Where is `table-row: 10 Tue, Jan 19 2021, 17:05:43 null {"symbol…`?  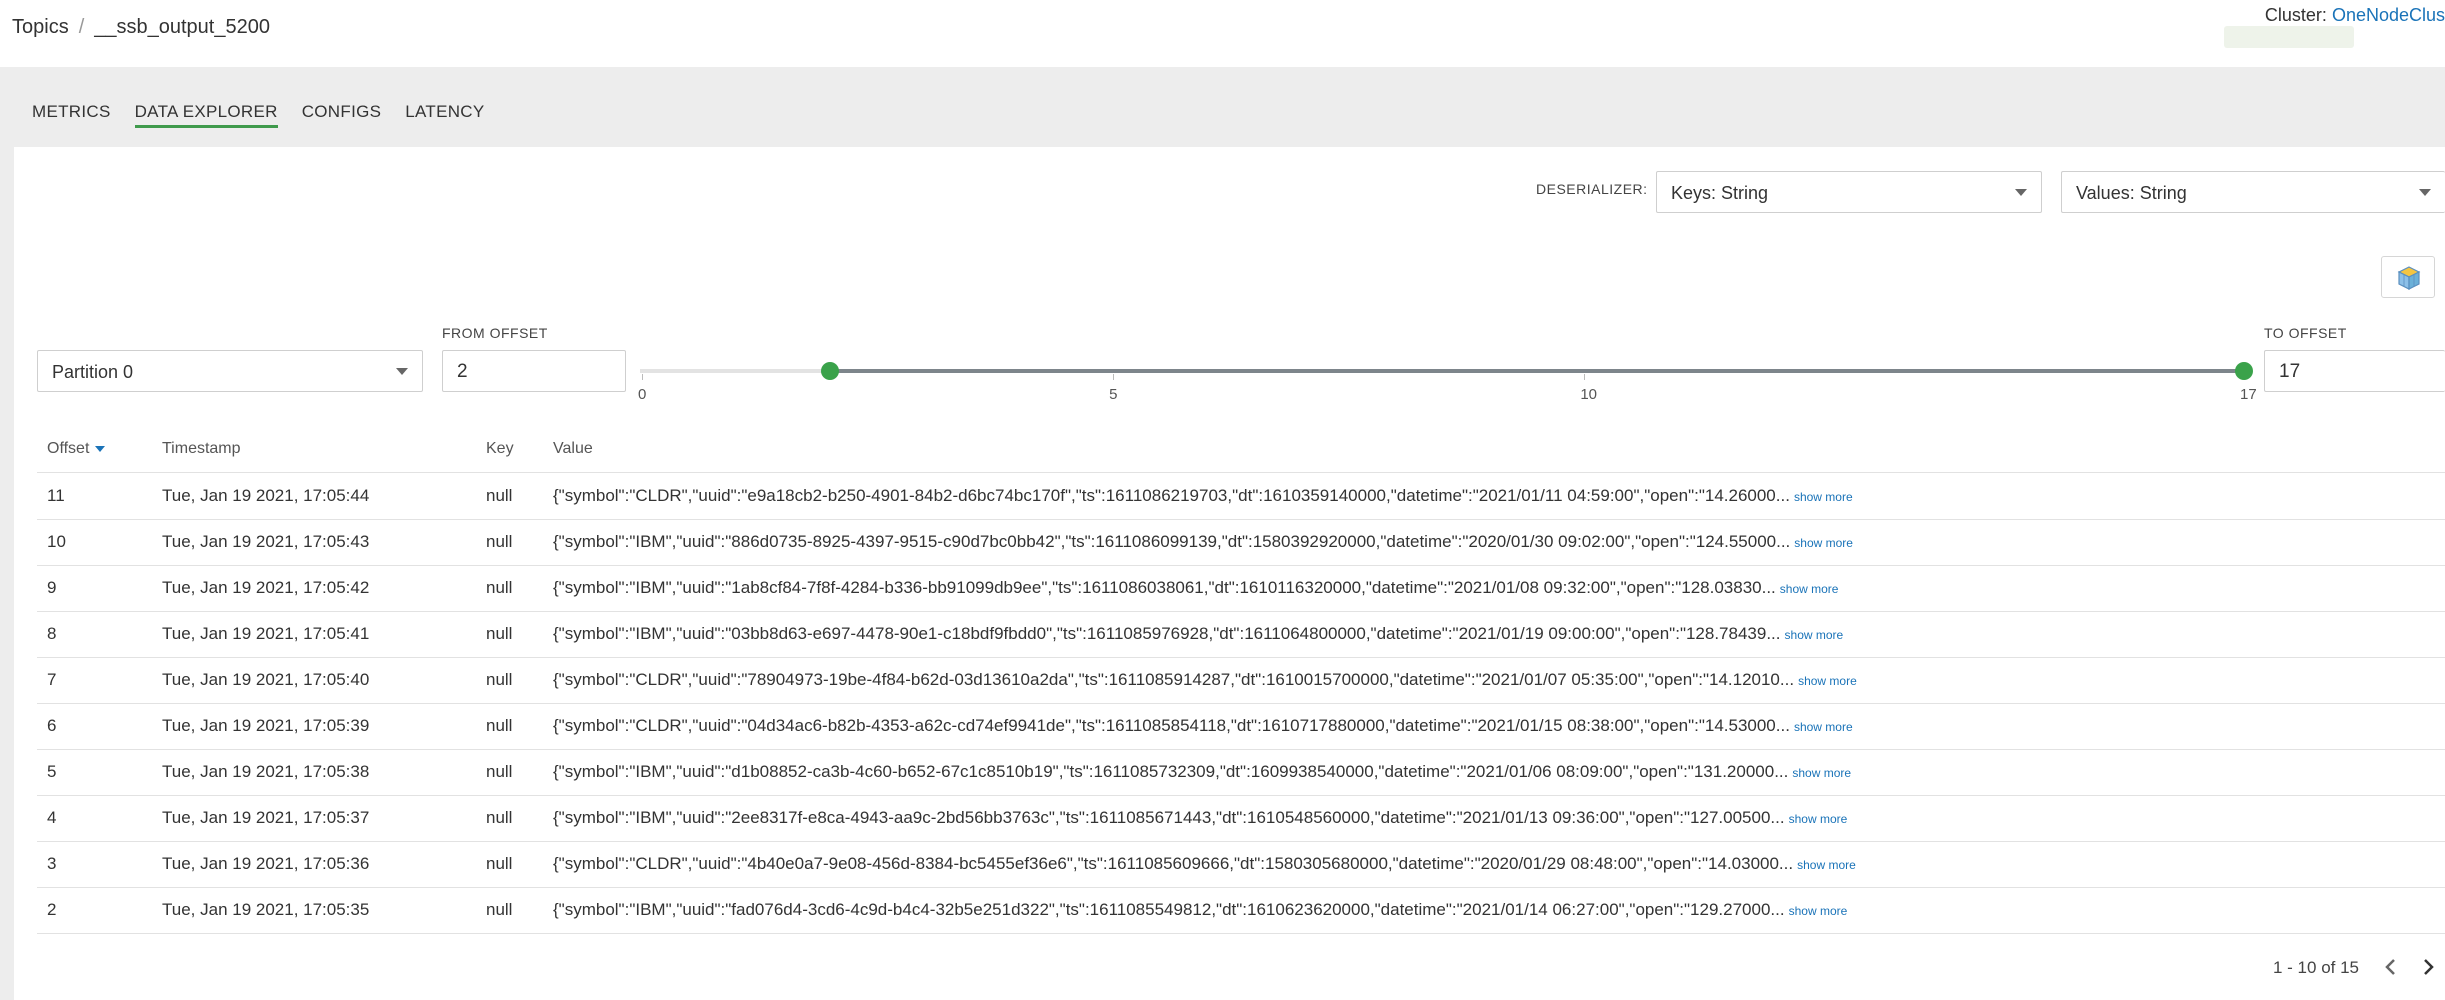
table-row: 10 Tue, Jan 19 2021, 17:05:43 null {"symbol… is located at coordinates (1241, 542).